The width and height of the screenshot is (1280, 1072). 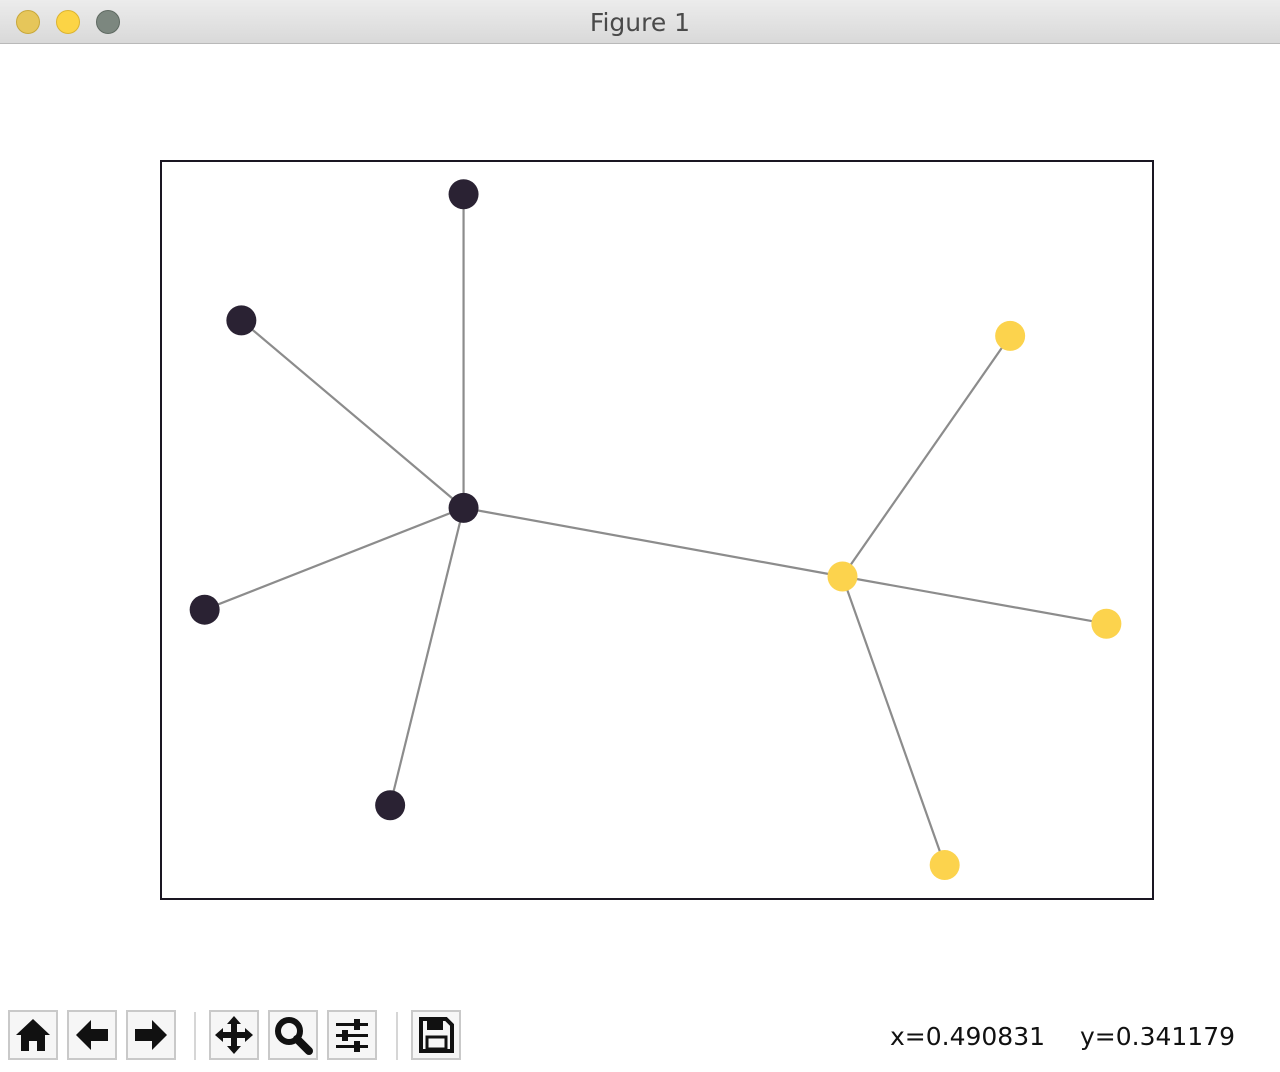 I want to click on configure-subplots-button, so click(x=352, y=1035).